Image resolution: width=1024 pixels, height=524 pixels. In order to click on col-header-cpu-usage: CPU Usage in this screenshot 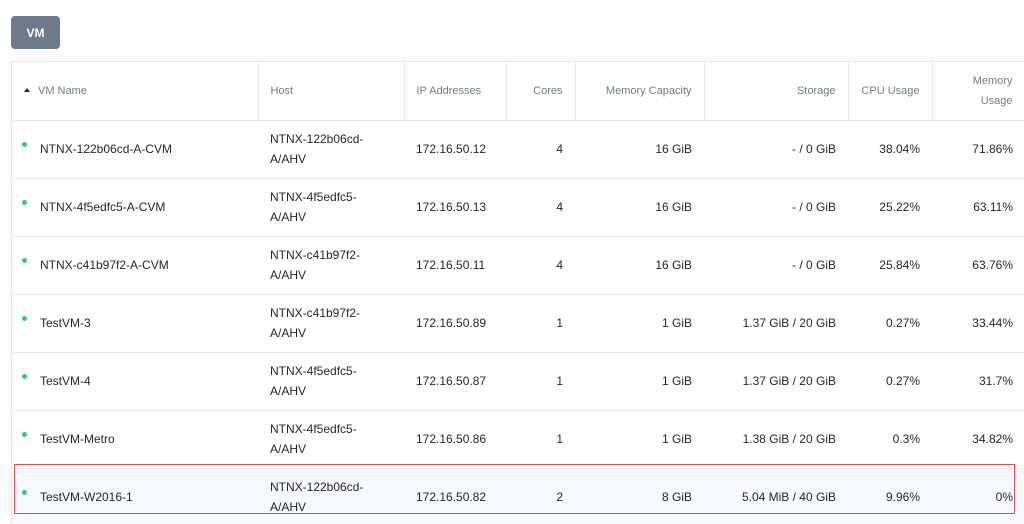, I will do `click(890, 91)`.